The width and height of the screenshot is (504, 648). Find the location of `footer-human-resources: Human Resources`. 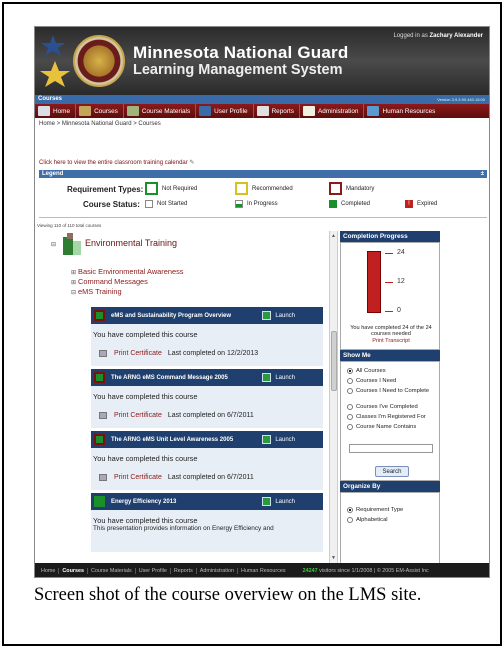

footer-human-resources: Human Resources is located at coordinates (263, 571).